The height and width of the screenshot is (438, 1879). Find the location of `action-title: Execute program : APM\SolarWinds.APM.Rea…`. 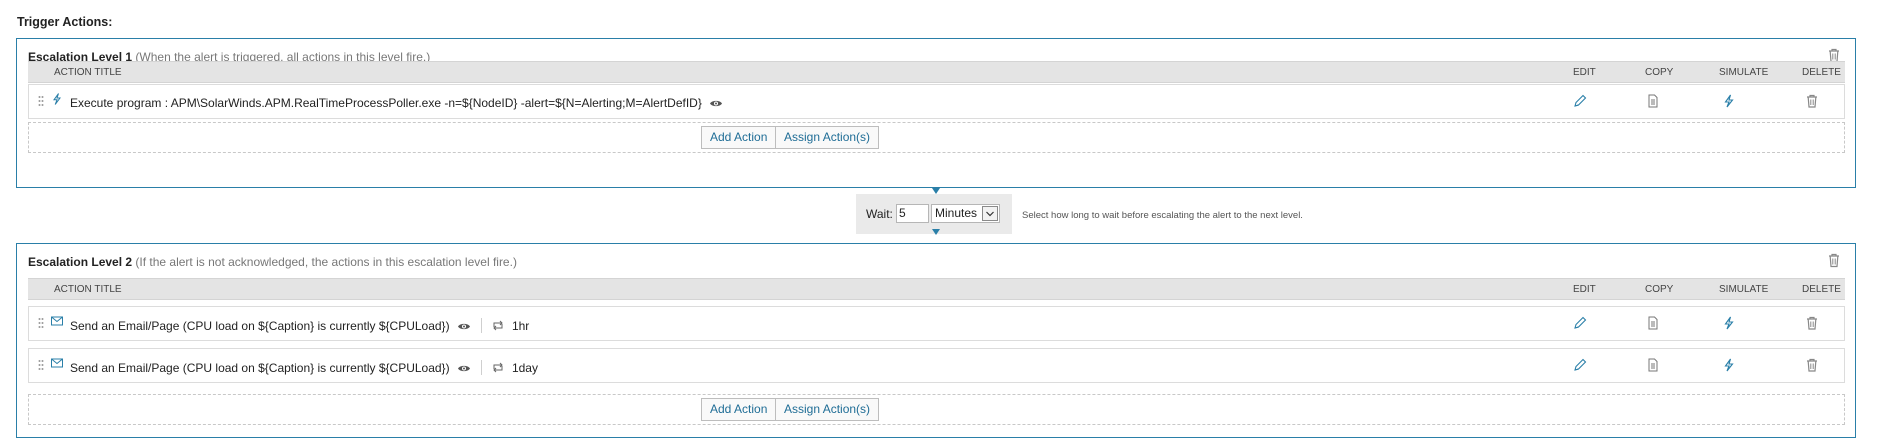

action-title: Execute program : APM\SolarWinds.APM.Rea… is located at coordinates (386, 103).